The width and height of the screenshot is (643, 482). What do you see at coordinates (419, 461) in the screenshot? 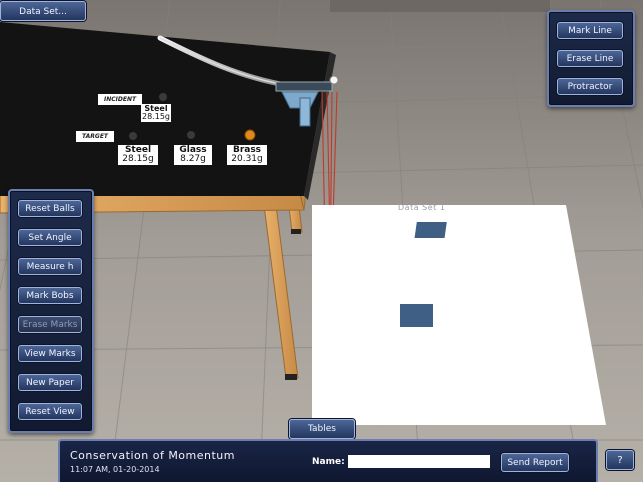
I see `name-input` at bounding box center [419, 461].